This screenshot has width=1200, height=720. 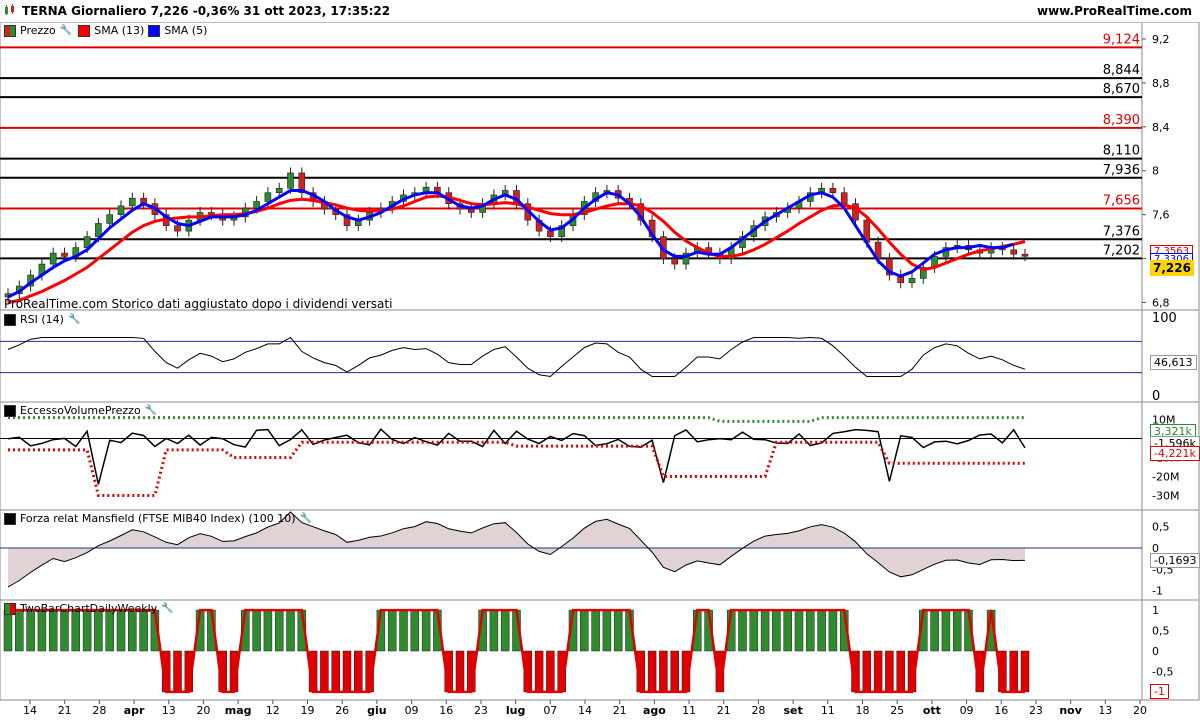 I want to click on x-tick-label: 09, so click(x=412, y=710).